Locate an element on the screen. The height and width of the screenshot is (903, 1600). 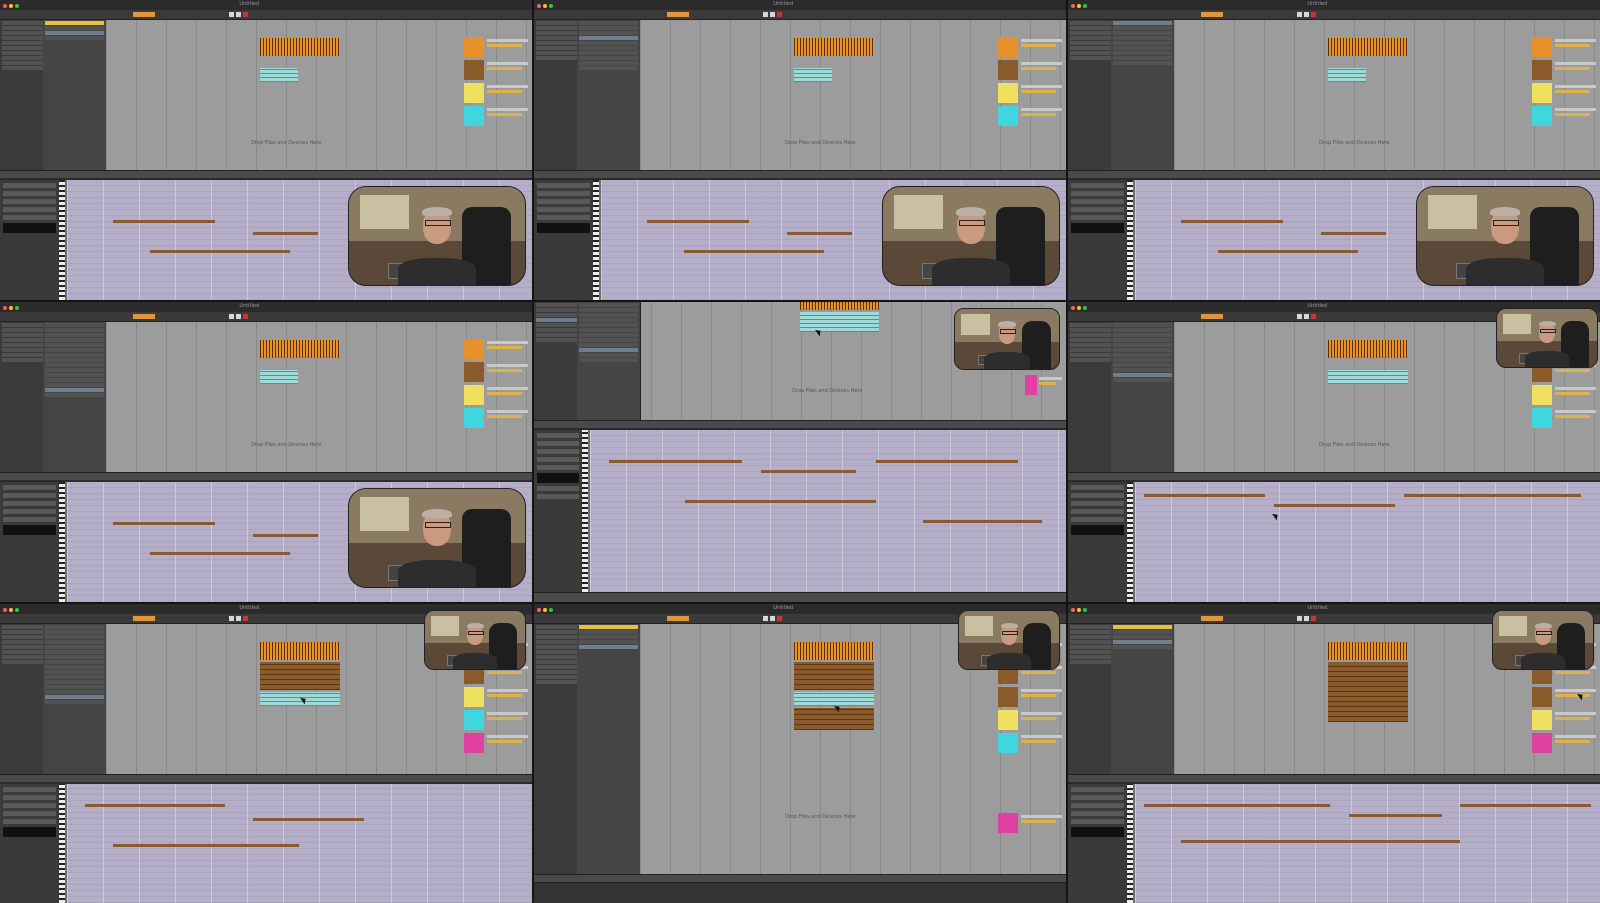
bass-clip is located at coordinates (834, 719).